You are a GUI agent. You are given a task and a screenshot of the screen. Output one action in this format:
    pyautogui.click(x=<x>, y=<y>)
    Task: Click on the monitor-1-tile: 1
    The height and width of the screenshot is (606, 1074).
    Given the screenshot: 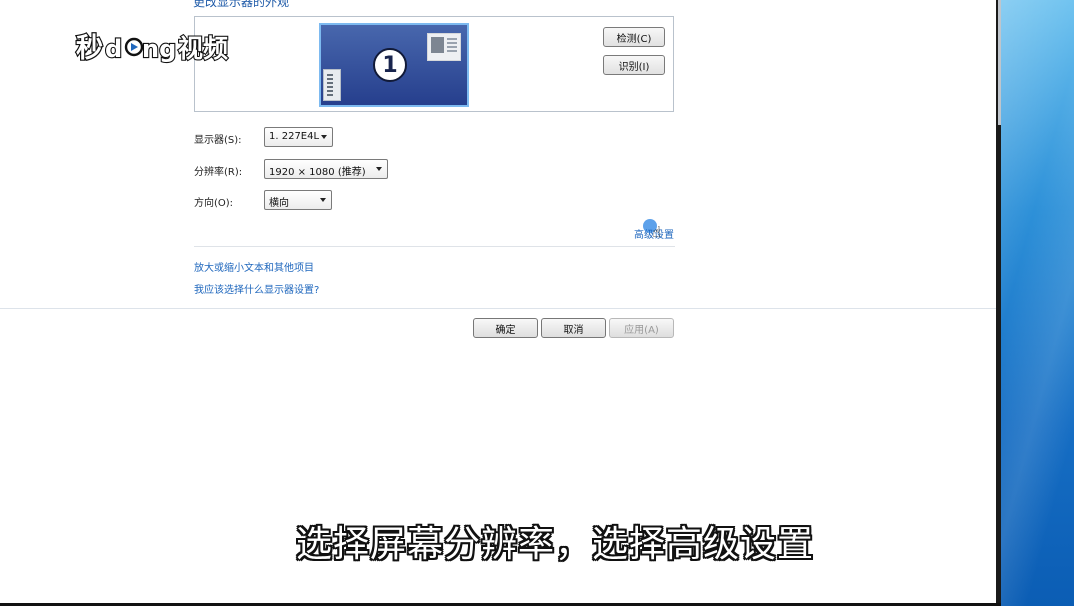 What is the action you would take?
    pyautogui.click(x=394, y=65)
    